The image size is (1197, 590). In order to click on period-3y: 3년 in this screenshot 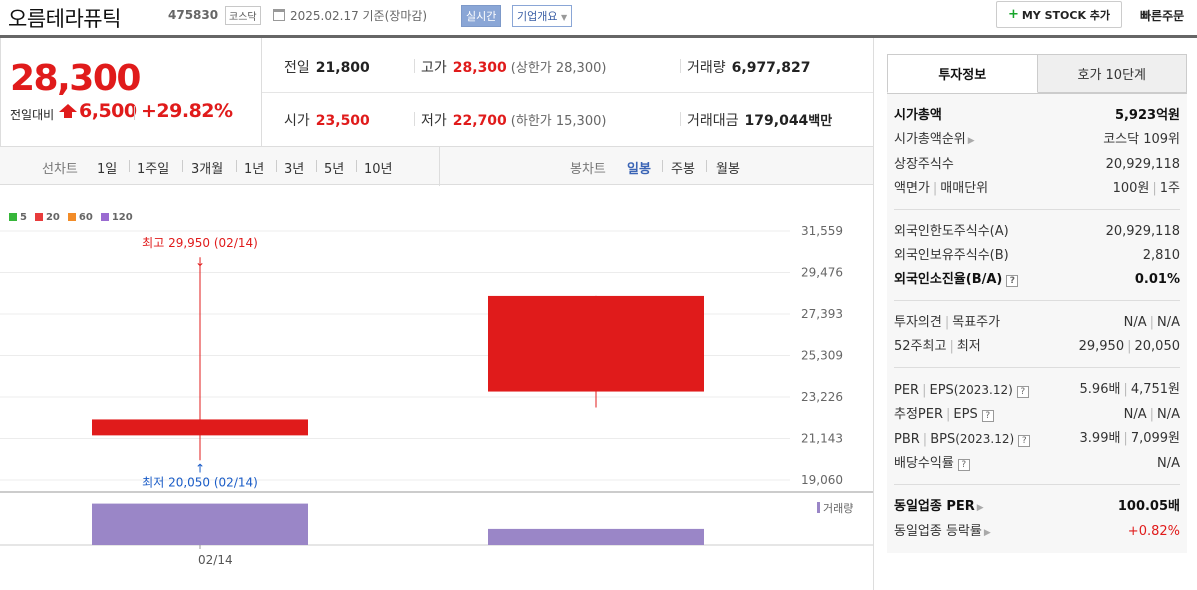, I will do `click(294, 167)`.